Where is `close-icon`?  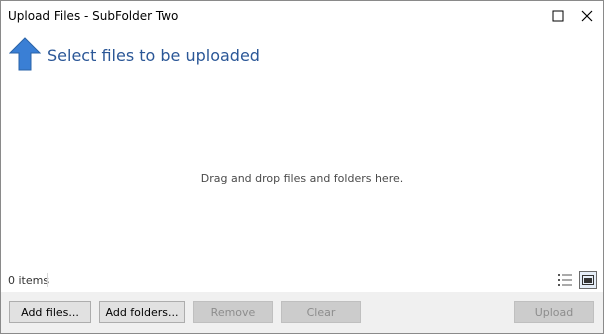 close-icon is located at coordinates (587, 16).